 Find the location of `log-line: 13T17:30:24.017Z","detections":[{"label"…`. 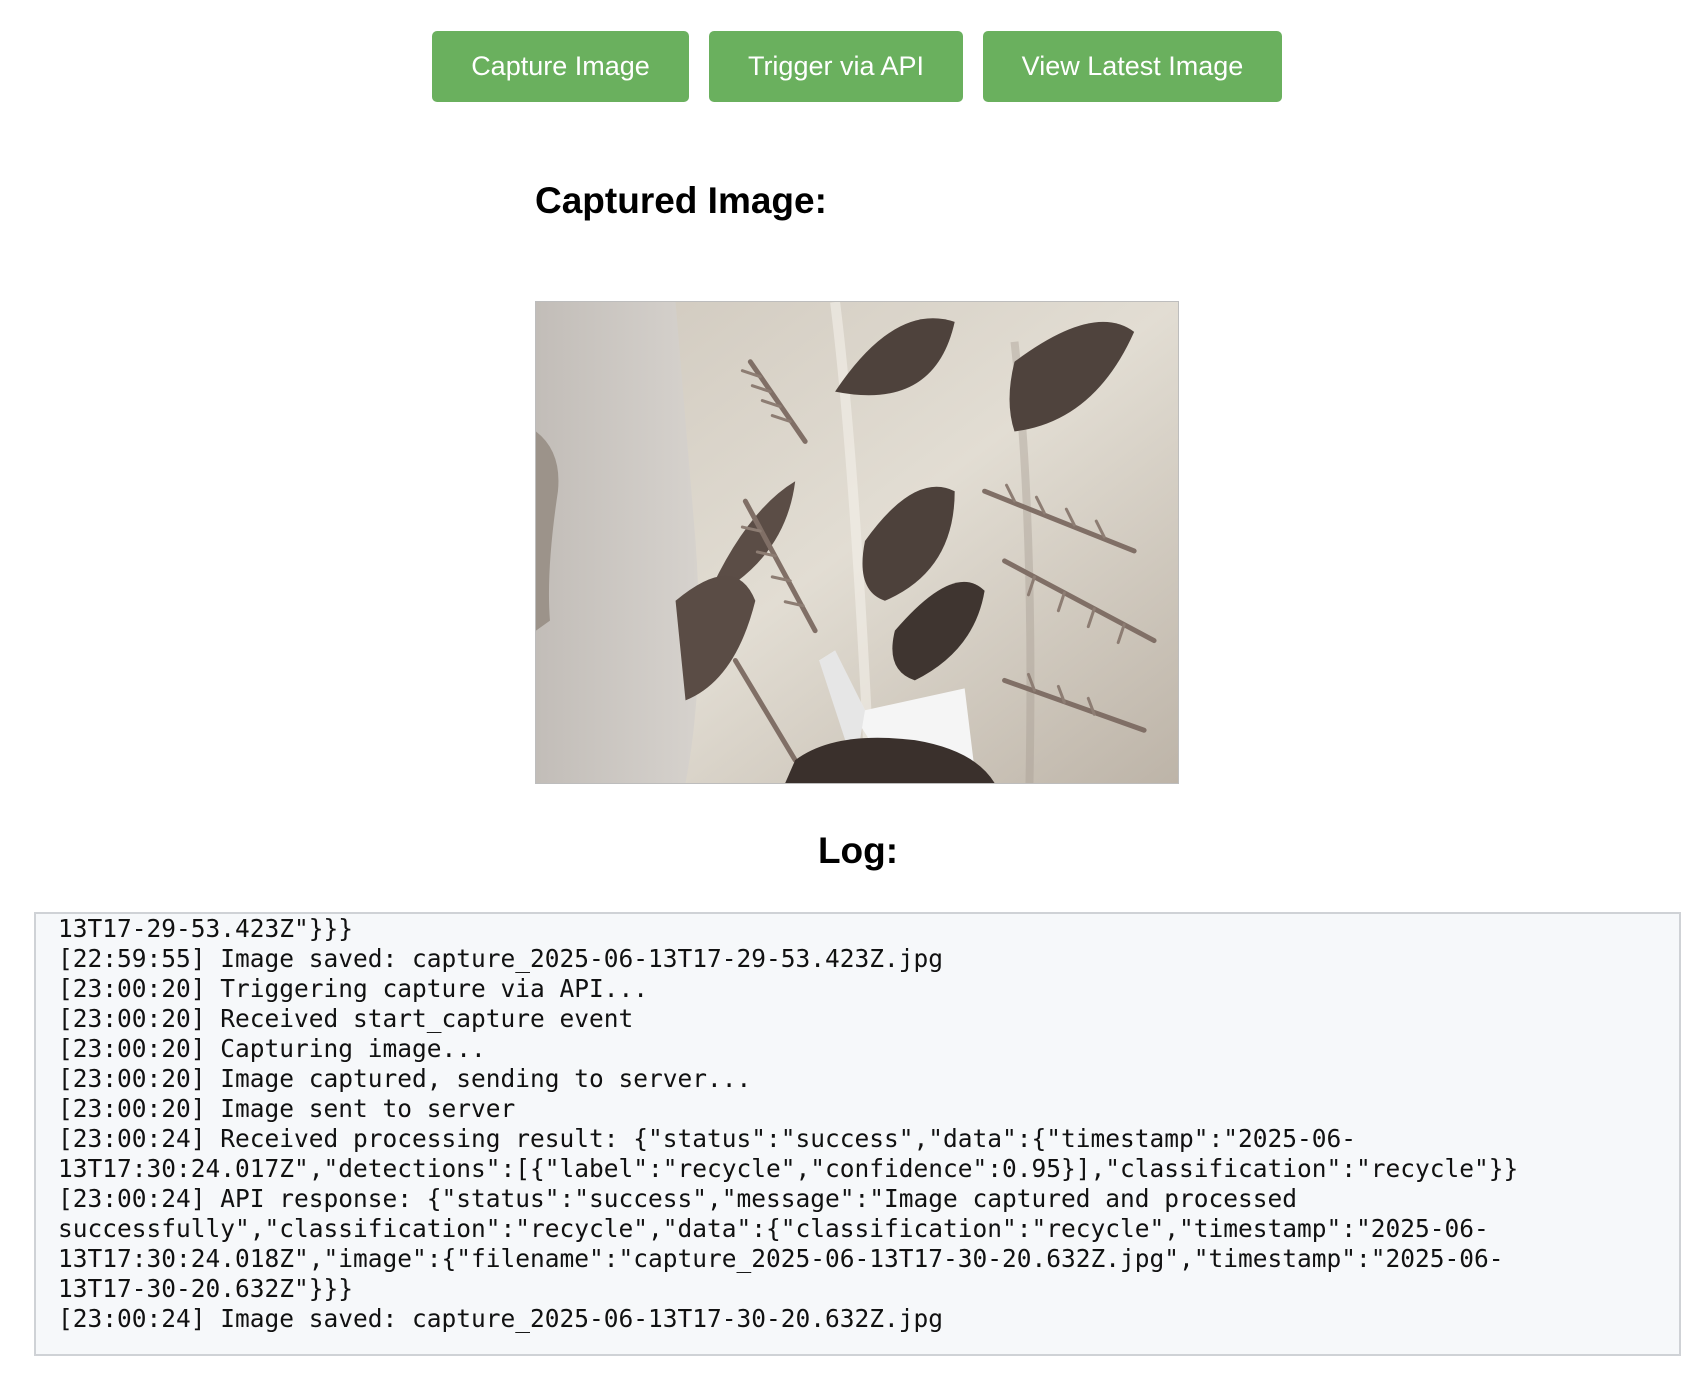

log-line: 13T17:30:24.017Z","detections":[{"label"… is located at coordinates (788, 1168).